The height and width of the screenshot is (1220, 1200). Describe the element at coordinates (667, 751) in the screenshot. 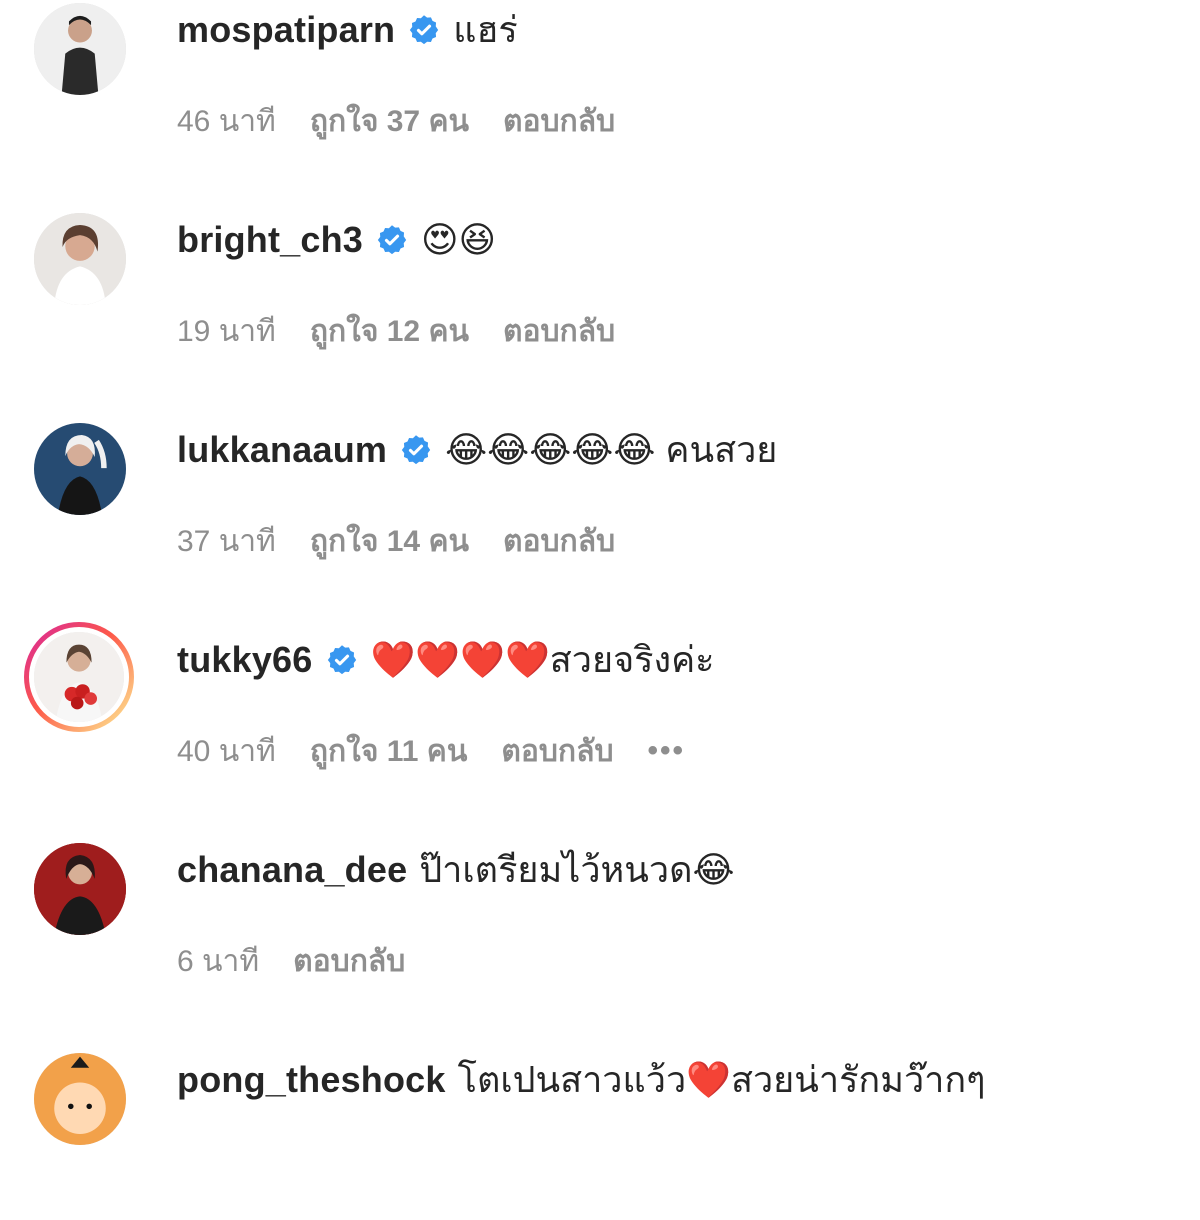

I see `more-options-icon: •••` at that location.